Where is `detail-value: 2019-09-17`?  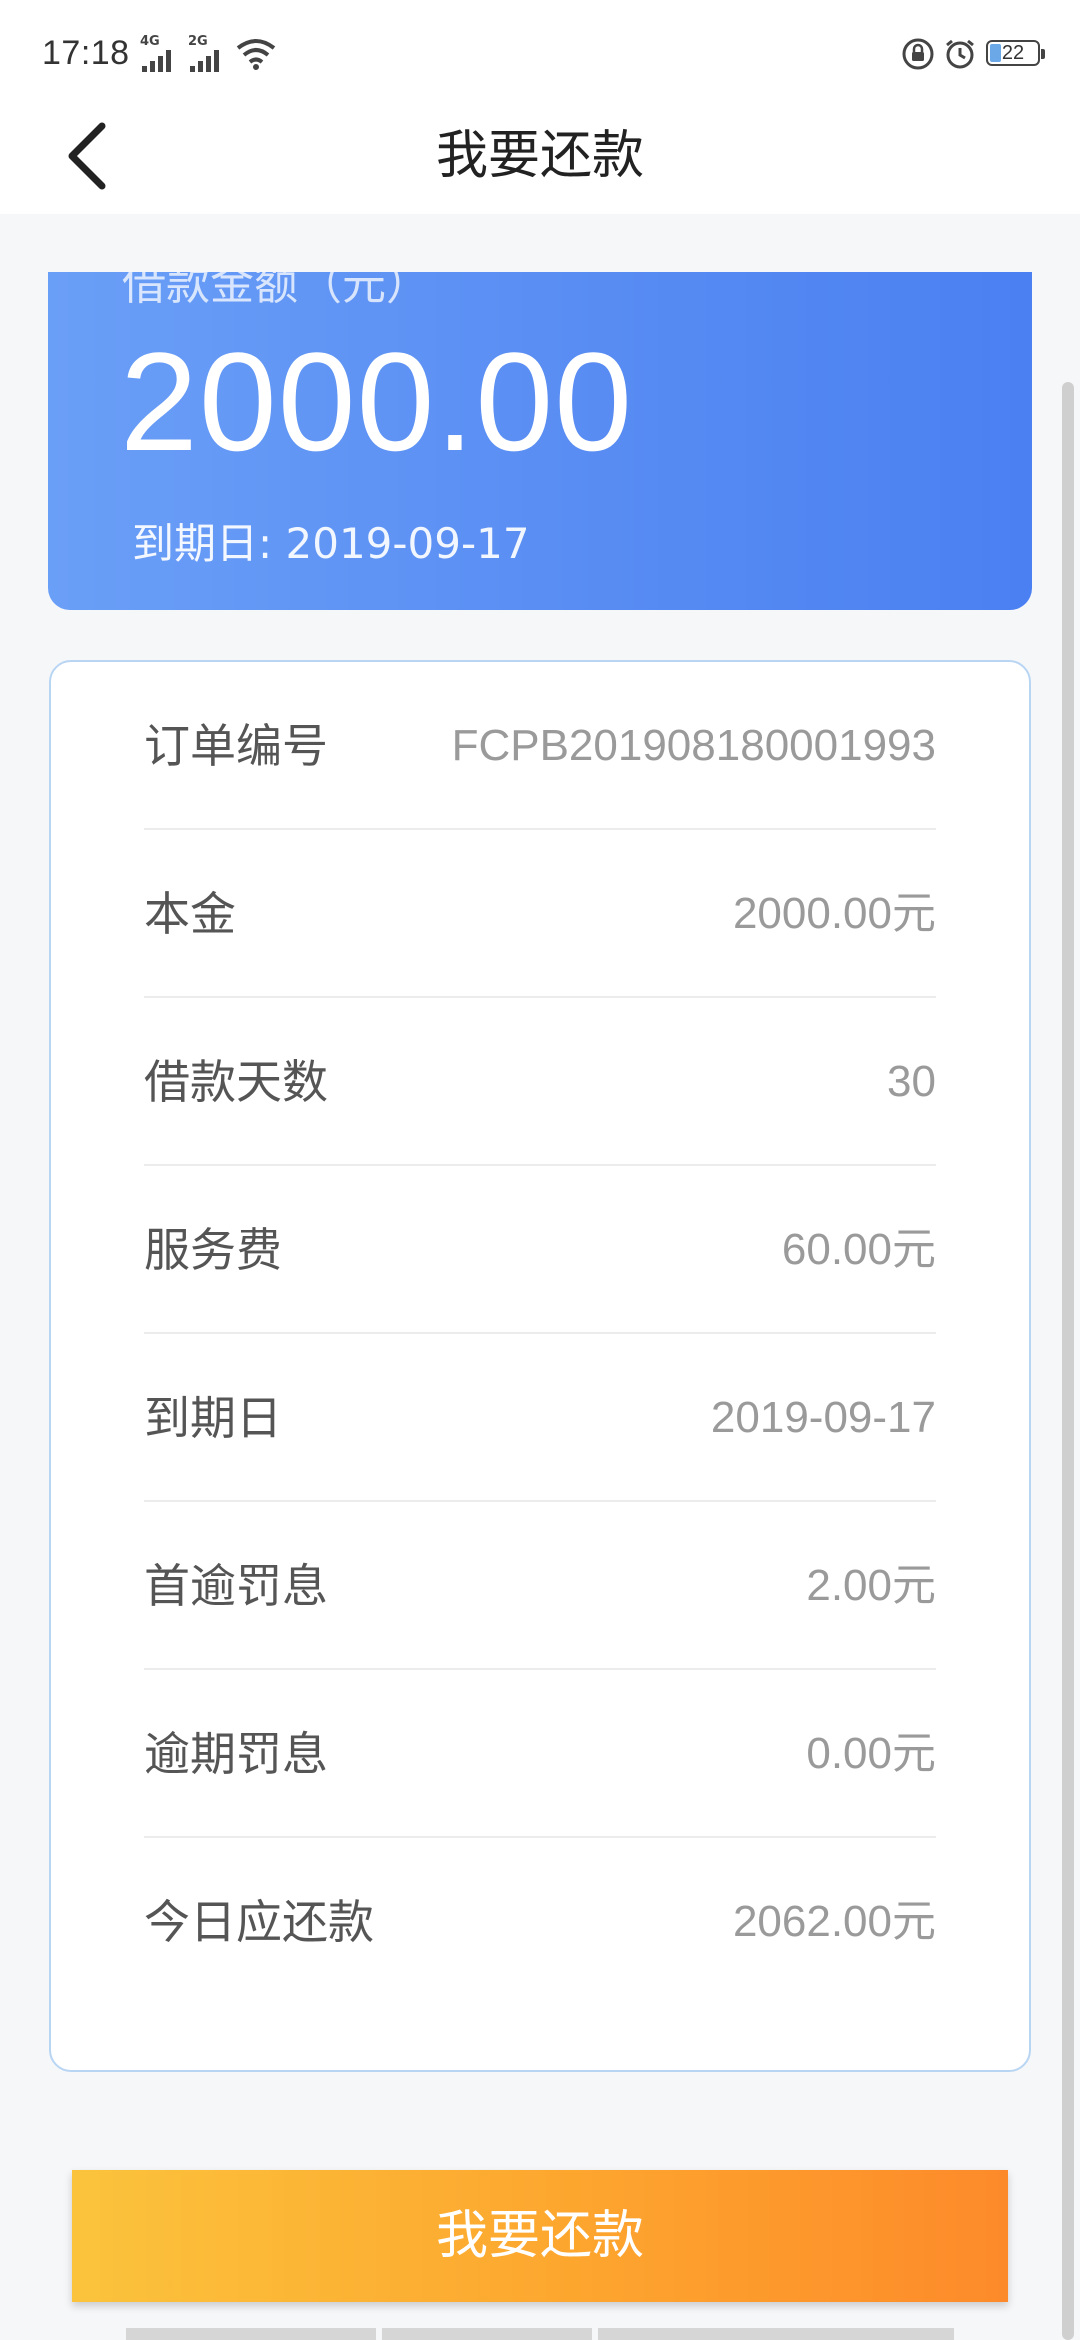
detail-value: 2019-09-17 is located at coordinates (823, 1417).